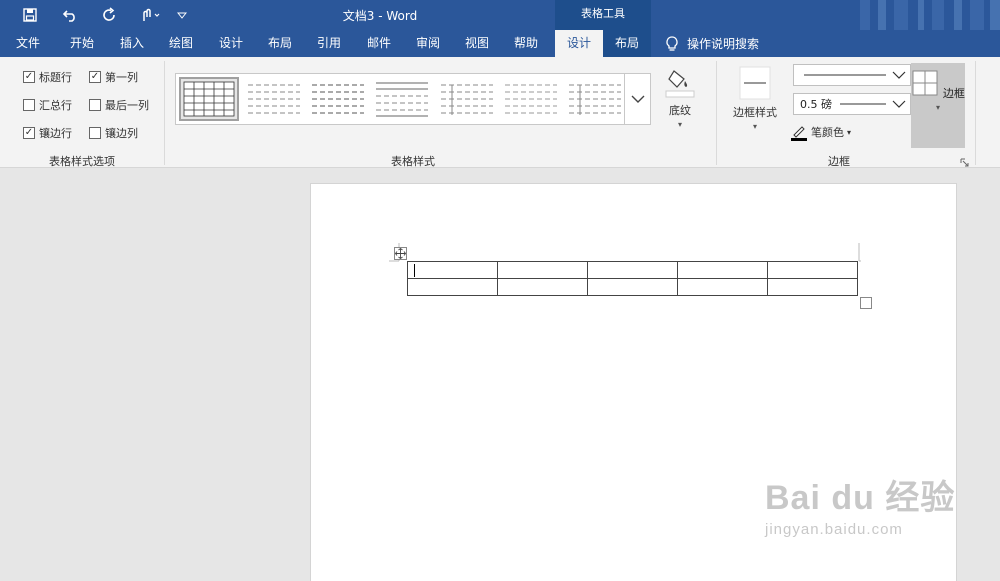 The width and height of the screenshot is (1000, 581). What do you see at coordinates (132, 43) in the screenshot?
I see `tab-insert: 插入` at bounding box center [132, 43].